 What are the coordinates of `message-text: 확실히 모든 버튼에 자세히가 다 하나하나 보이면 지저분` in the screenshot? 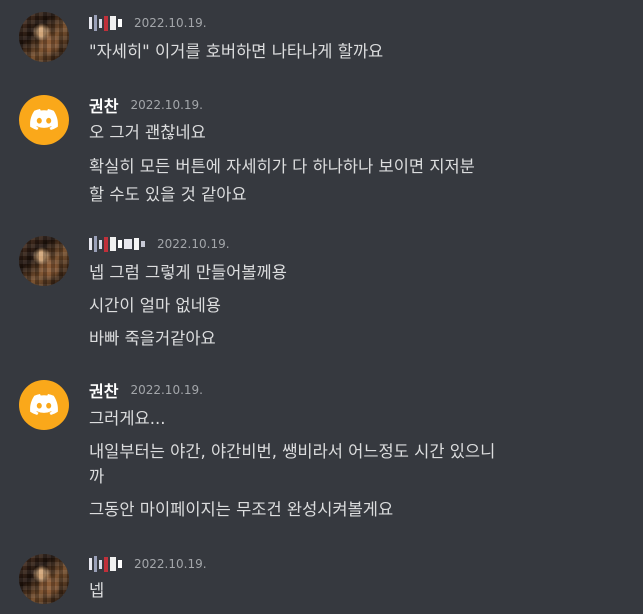 It's located at (282, 166).